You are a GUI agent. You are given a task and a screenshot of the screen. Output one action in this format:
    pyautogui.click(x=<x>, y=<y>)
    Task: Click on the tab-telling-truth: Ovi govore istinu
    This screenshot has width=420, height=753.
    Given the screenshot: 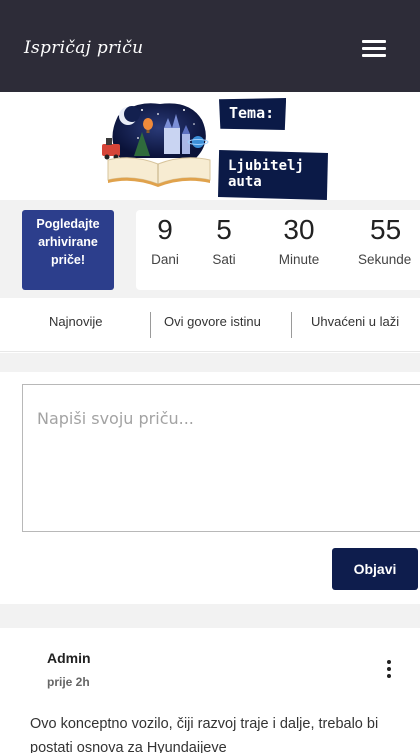 What is the action you would take?
    pyautogui.click(x=212, y=321)
    